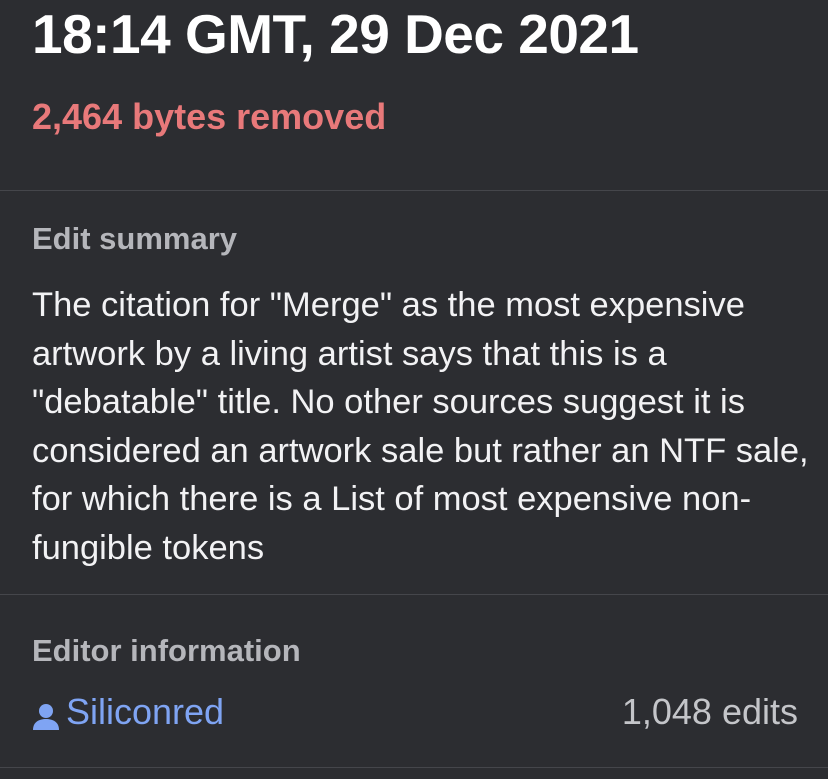  Describe the element at coordinates (166, 650) in the screenshot. I see `editor-information-heading: Editor information` at that location.